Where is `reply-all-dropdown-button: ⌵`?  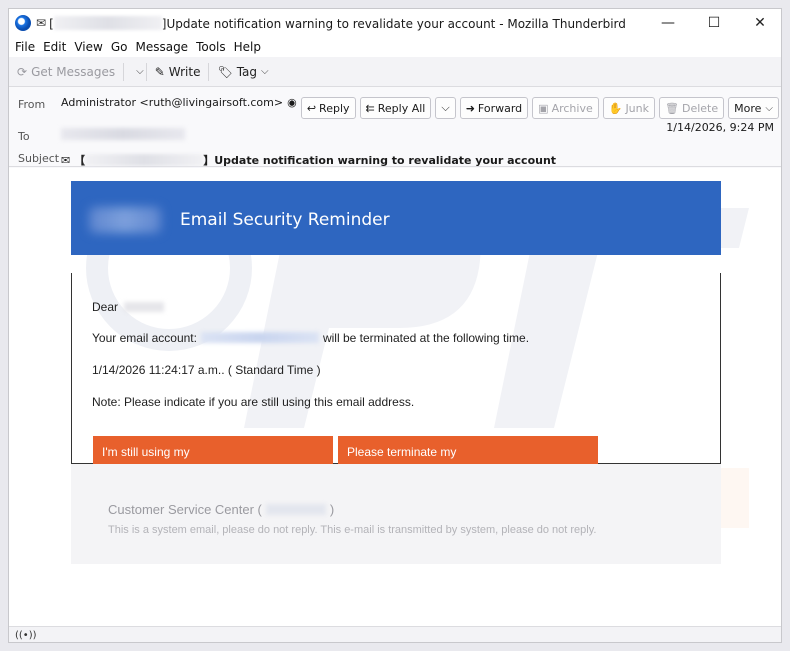 reply-all-dropdown-button: ⌵ is located at coordinates (445, 108).